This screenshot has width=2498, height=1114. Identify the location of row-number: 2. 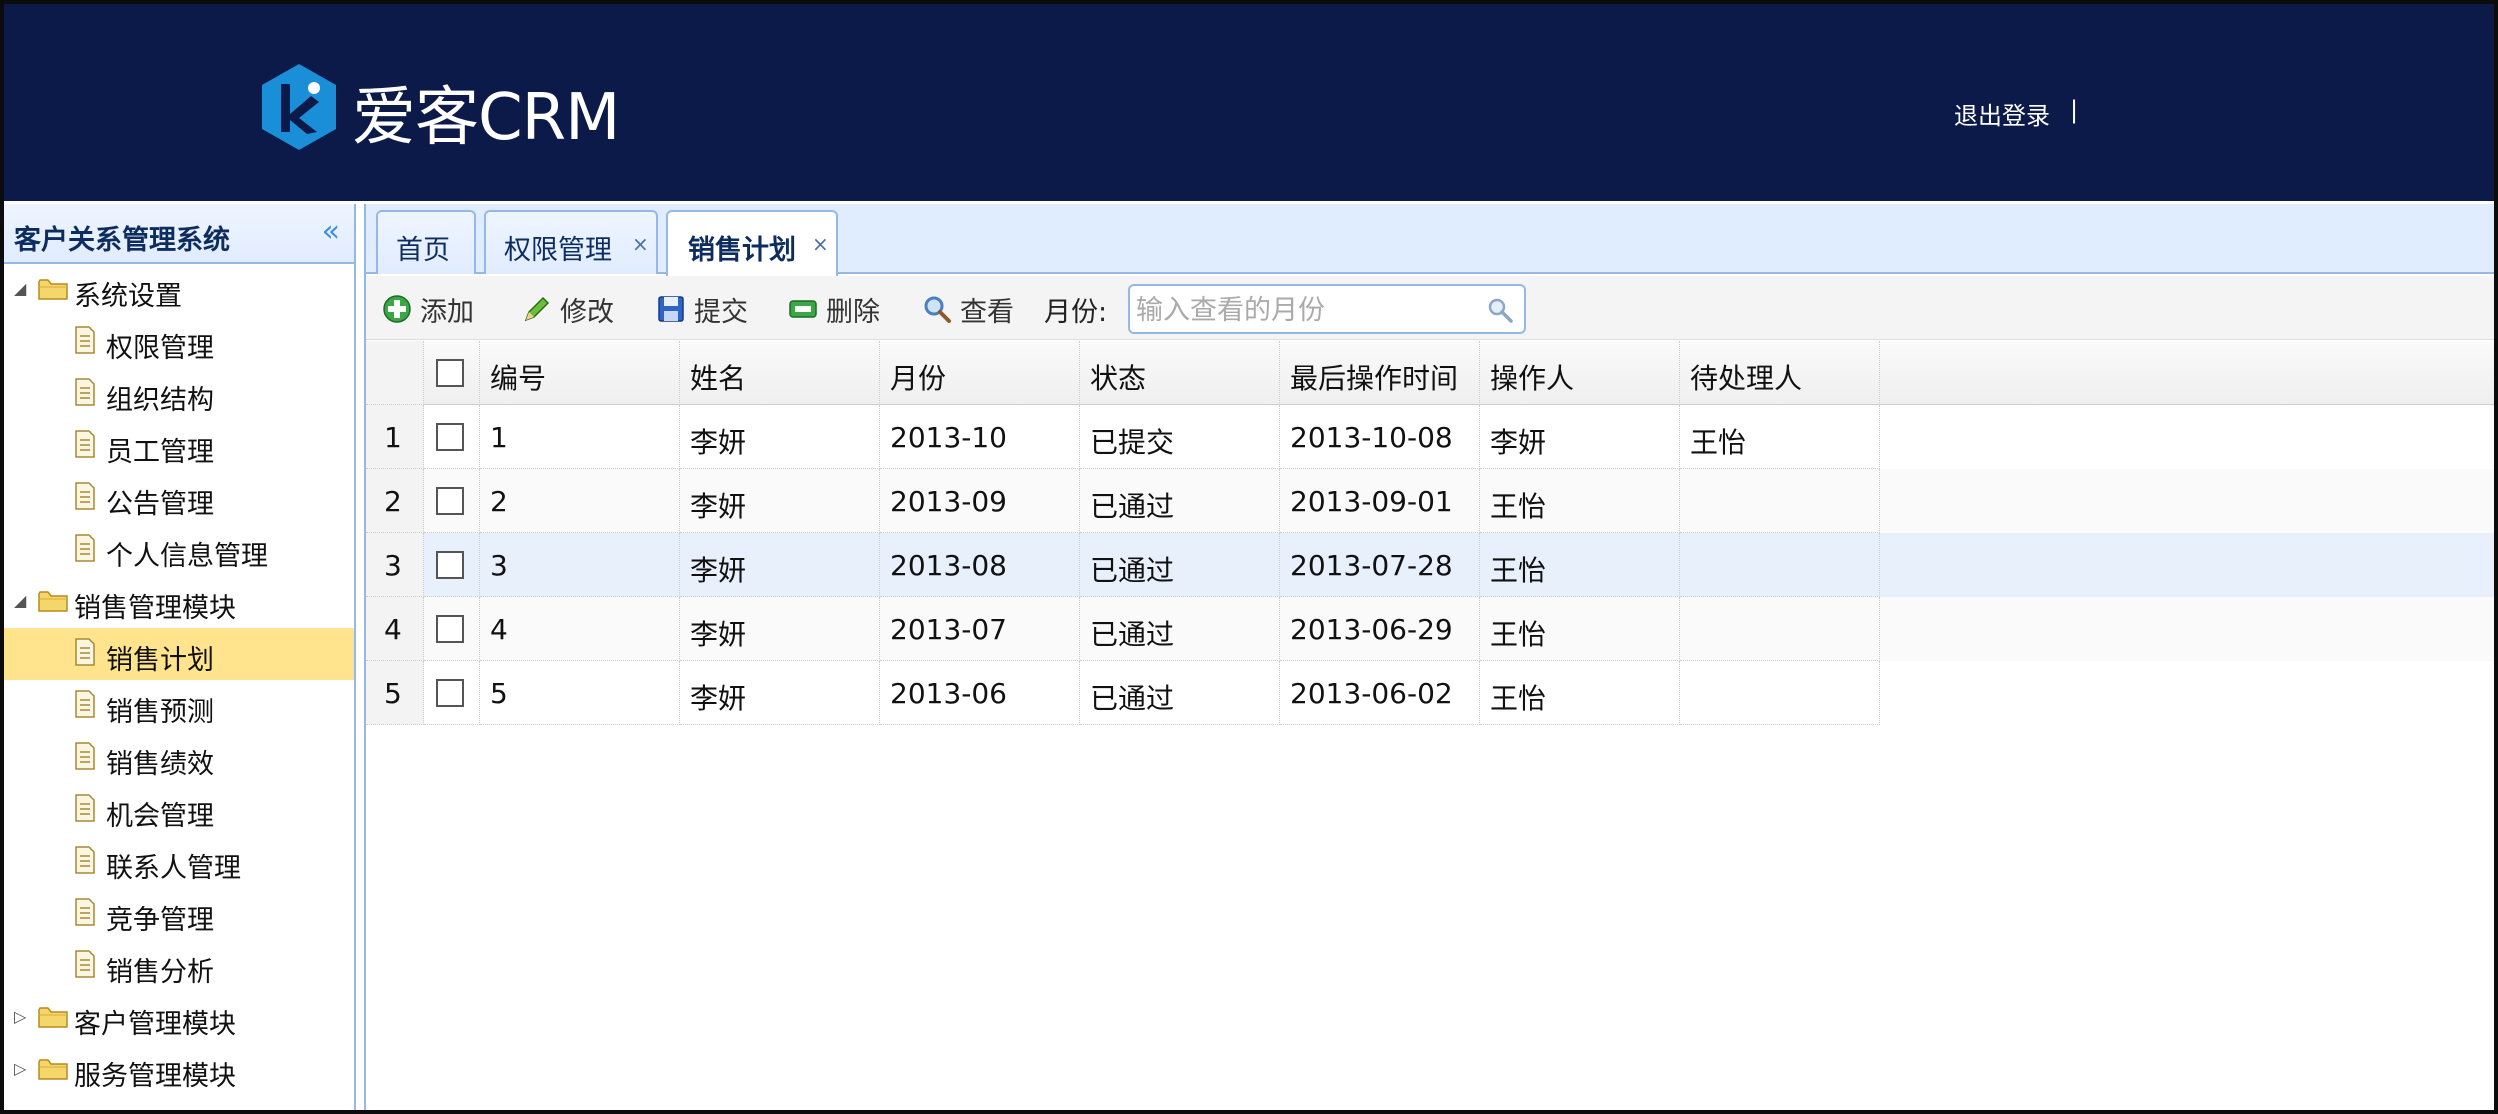
(393, 501).